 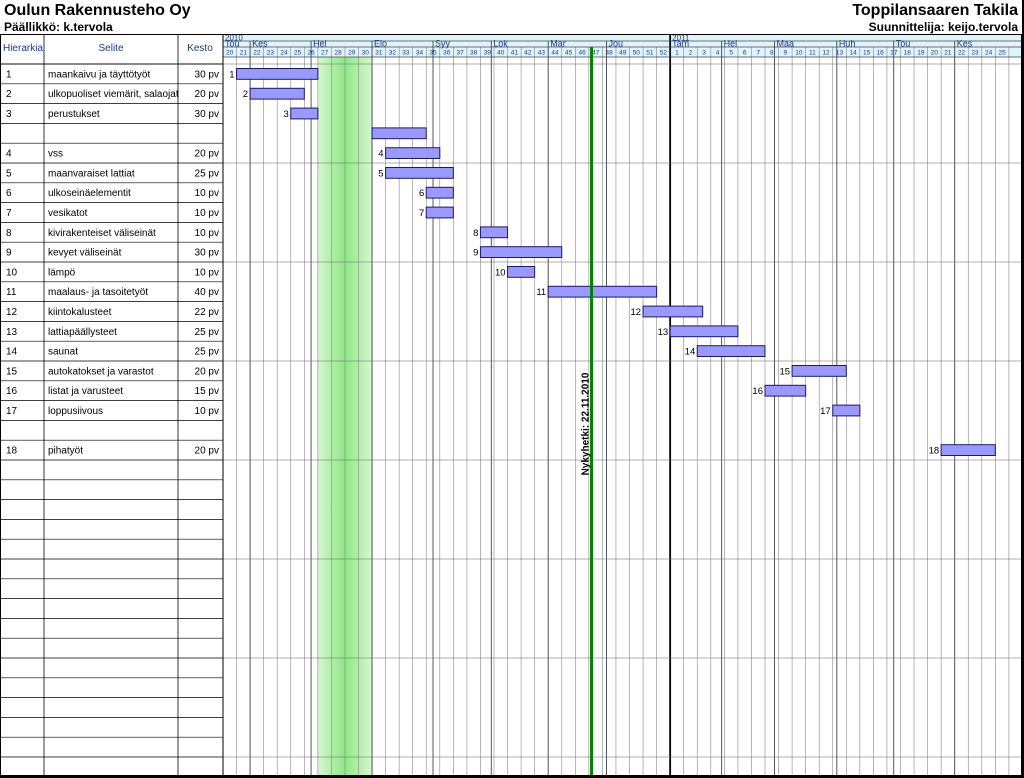 I want to click on task-bar-label: 3, so click(x=285, y=114).